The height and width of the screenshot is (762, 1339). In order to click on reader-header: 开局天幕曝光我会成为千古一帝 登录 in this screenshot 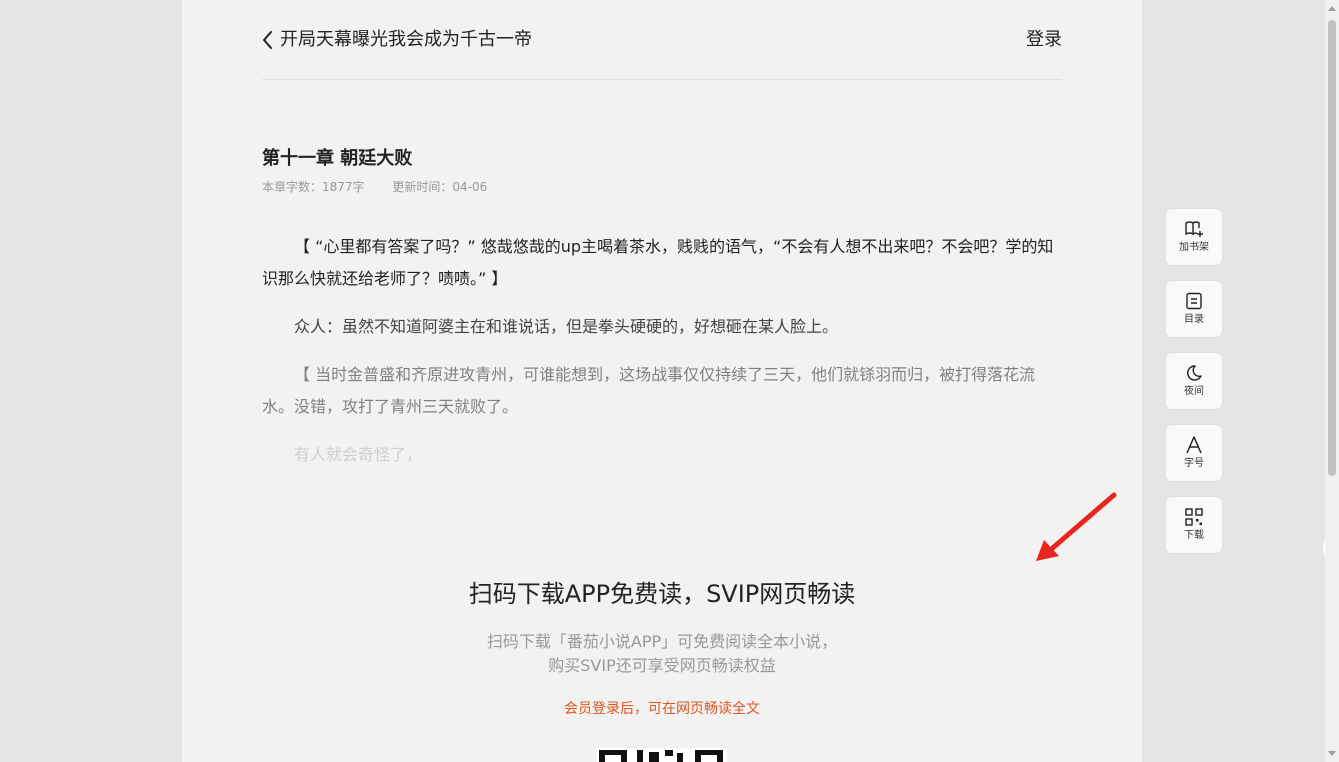, I will do `click(662, 40)`.